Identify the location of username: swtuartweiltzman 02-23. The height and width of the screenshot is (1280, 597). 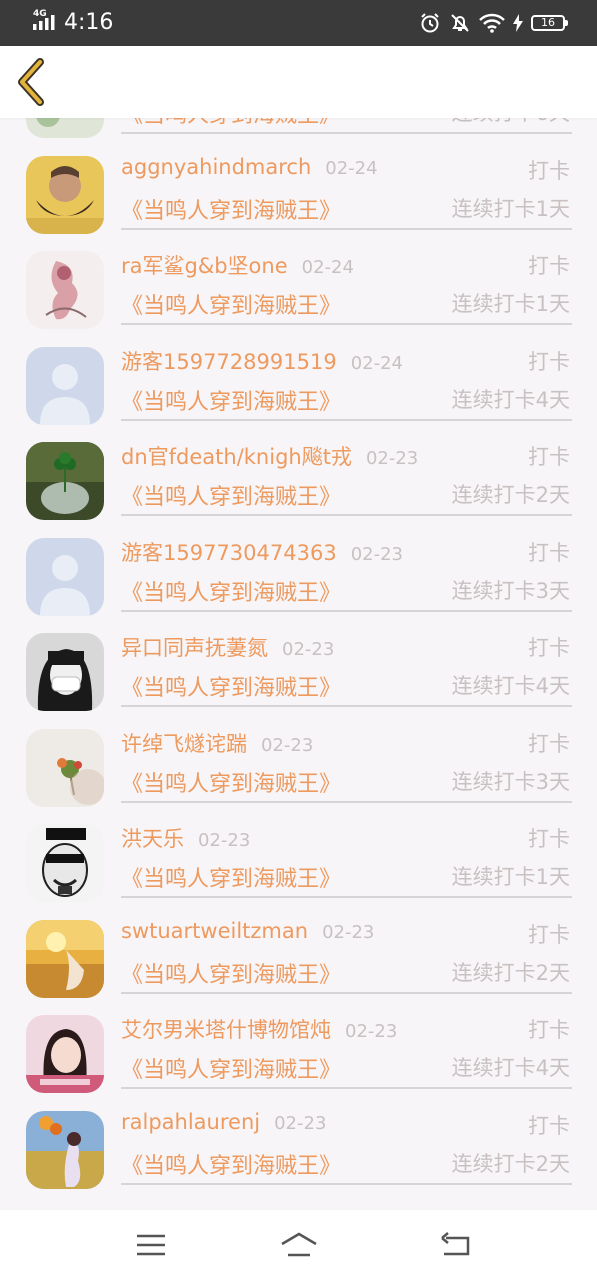
(247, 931).